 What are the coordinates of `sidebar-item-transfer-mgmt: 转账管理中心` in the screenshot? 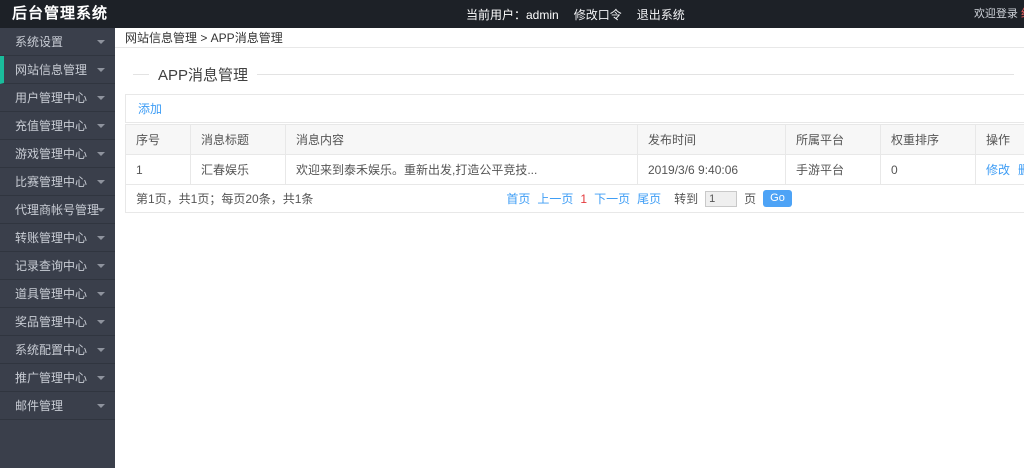 It's located at (57, 238).